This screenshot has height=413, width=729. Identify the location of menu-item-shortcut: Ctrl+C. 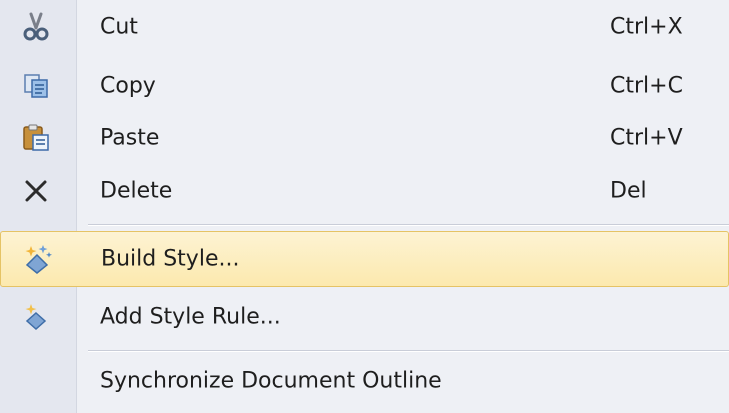
(646, 86).